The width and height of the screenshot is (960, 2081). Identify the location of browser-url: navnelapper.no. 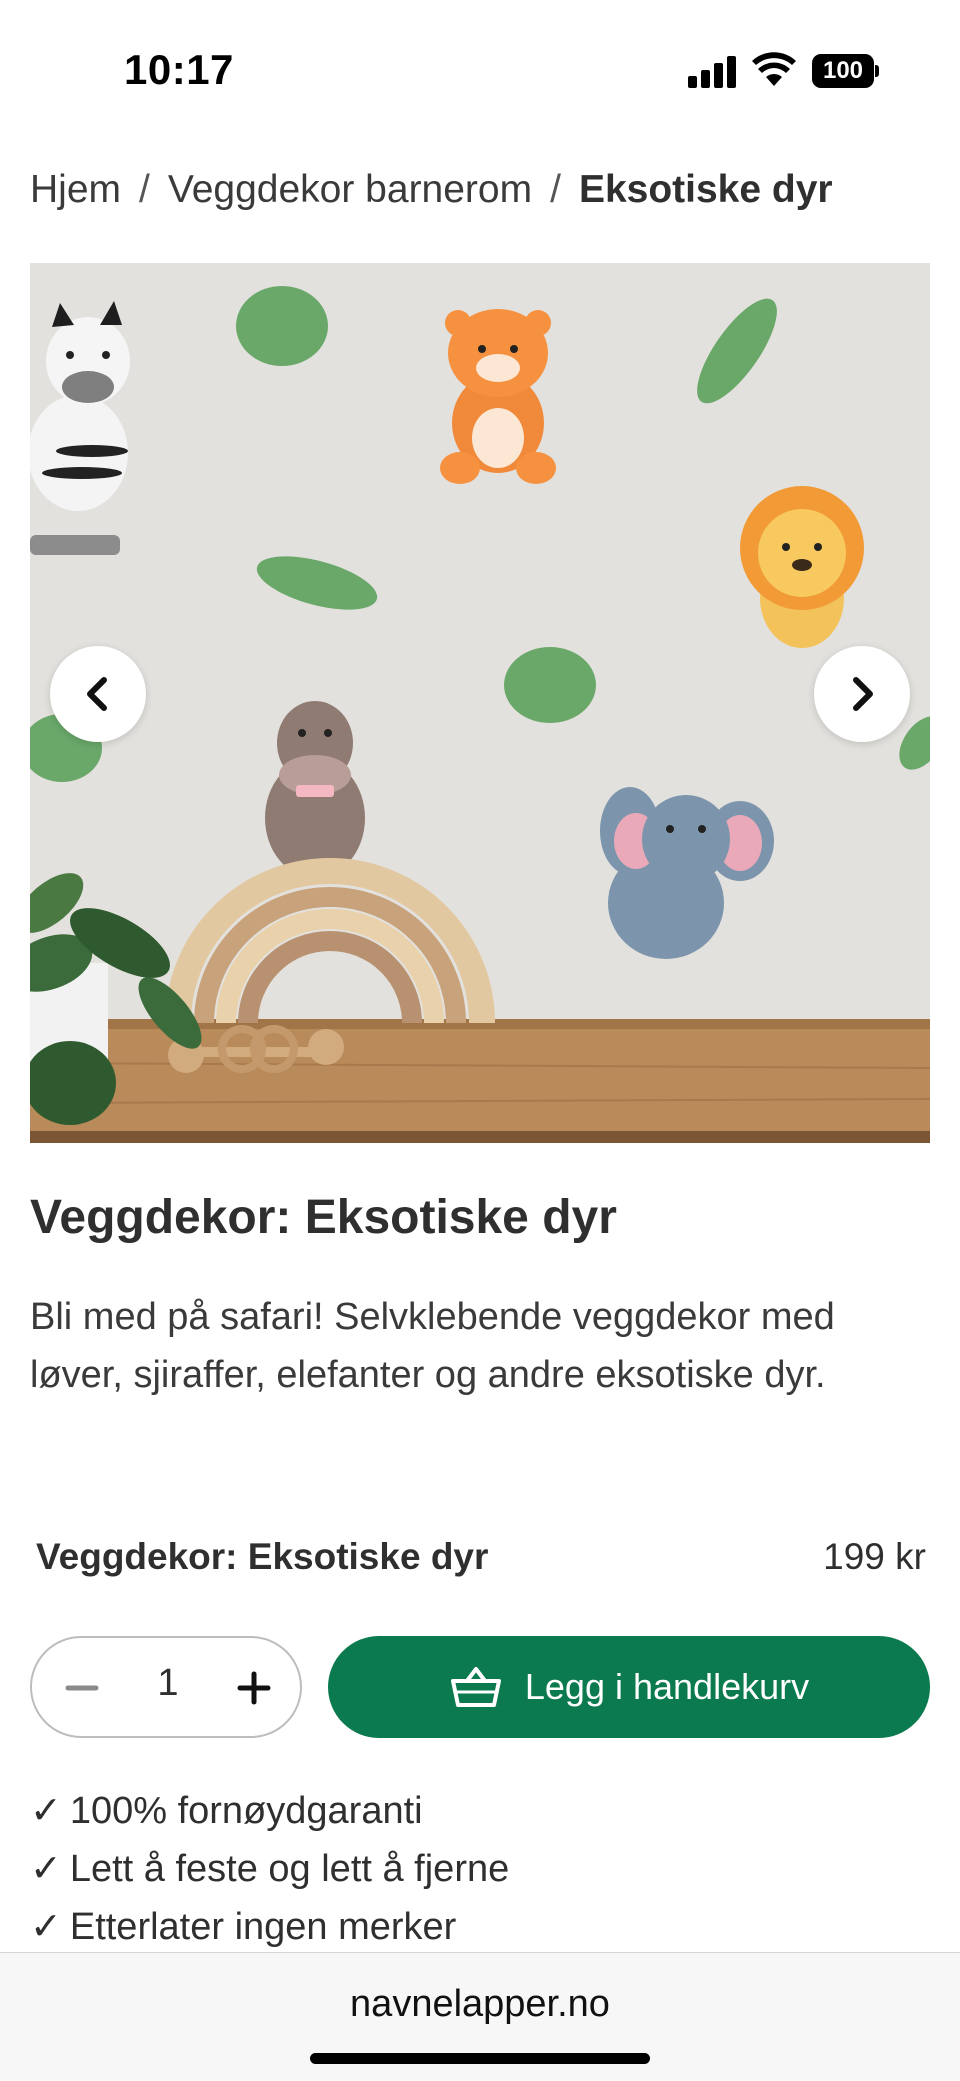
(480, 2004).